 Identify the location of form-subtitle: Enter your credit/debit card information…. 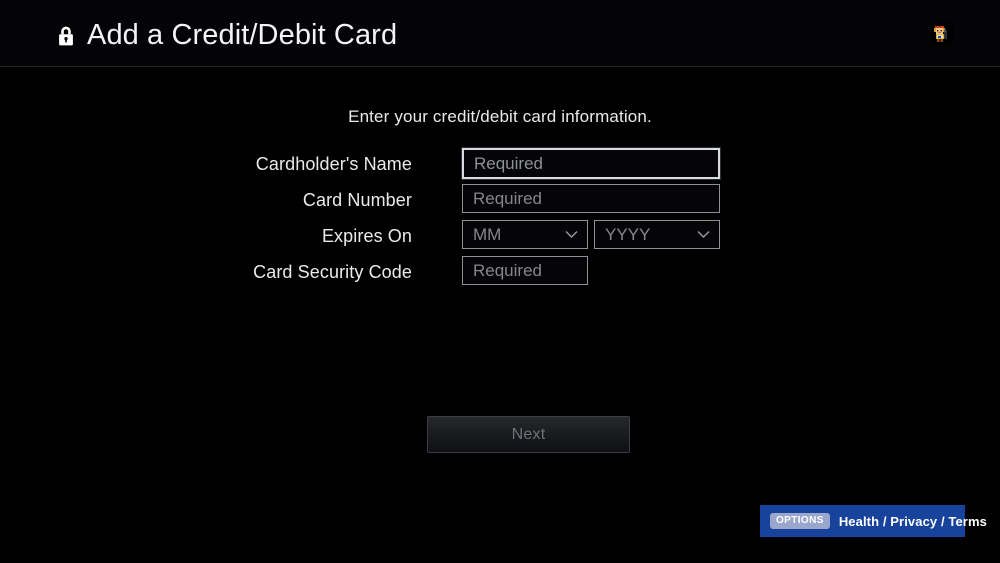
(500, 116).